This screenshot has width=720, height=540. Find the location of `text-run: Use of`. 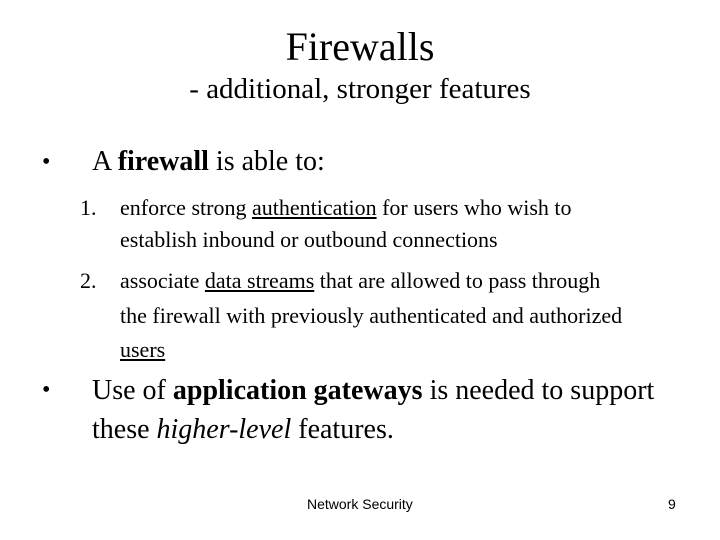

text-run: Use of is located at coordinates (132, 390).